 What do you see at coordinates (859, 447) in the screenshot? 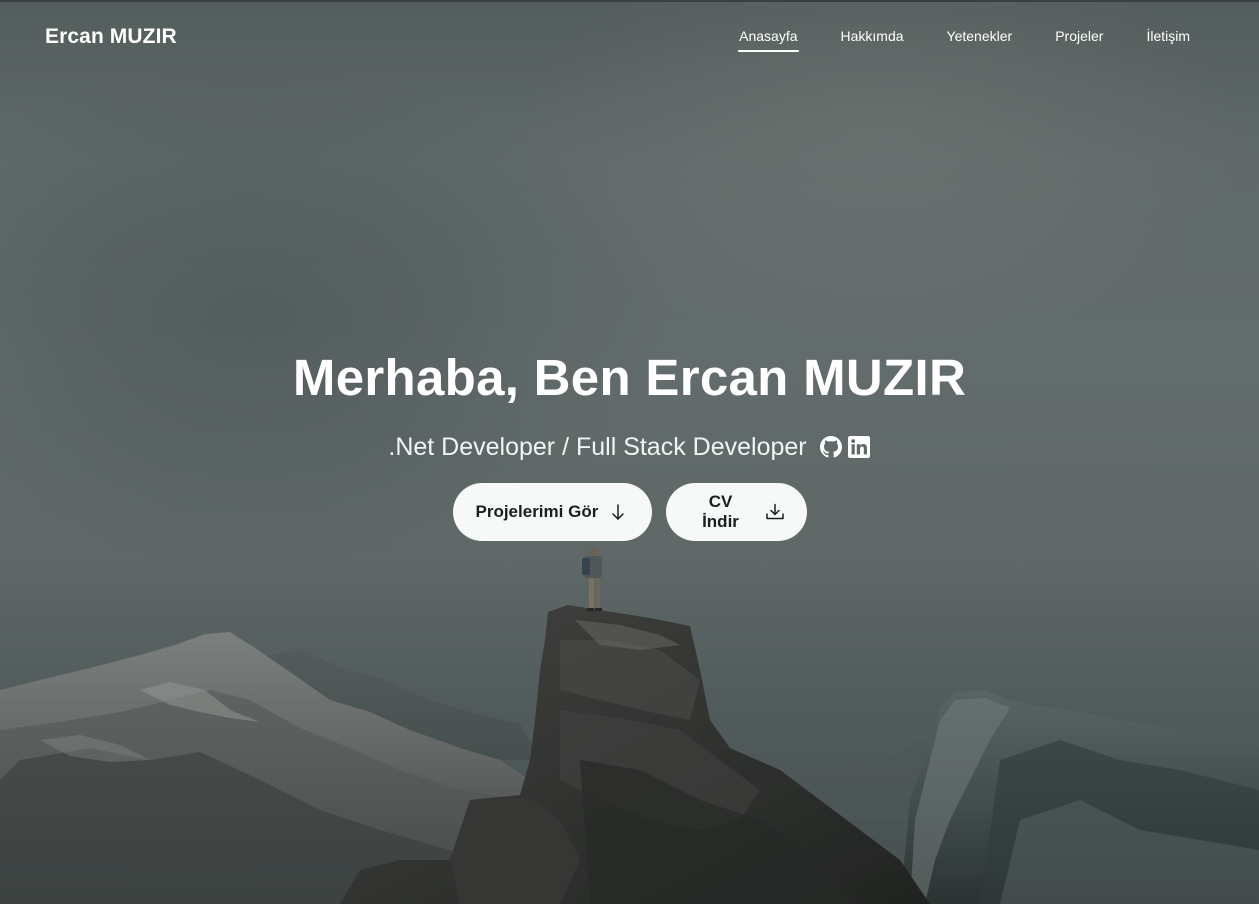
I see `linkedin-icon` at bounding box center [859, 447].